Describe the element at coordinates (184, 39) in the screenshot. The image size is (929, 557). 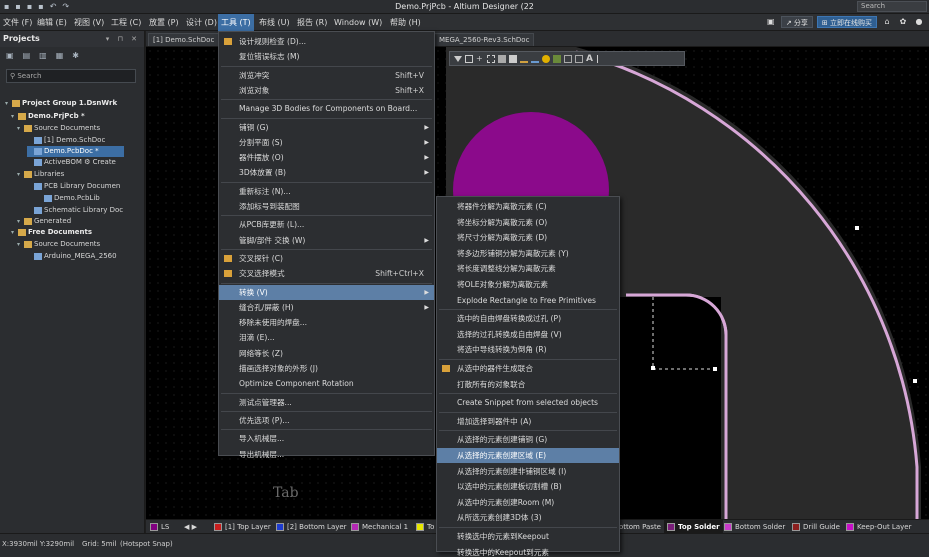
I see `tab-demo-schdoc: [1] Demo.SchDoc` at that location.